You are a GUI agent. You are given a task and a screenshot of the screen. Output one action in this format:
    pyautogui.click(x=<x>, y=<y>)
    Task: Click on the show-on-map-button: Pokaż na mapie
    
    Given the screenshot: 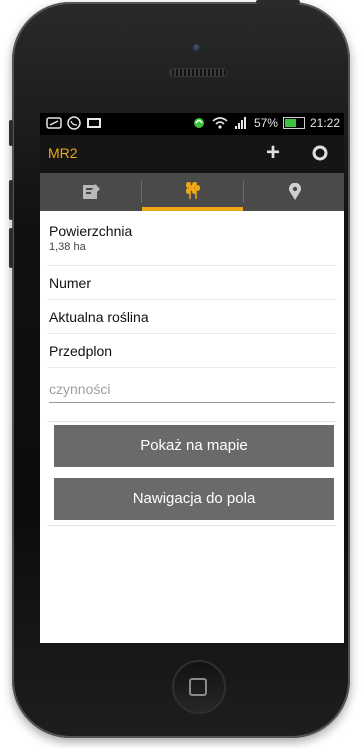 What is the action you would take?
    pyautogui.click(x=194, y=446)
    